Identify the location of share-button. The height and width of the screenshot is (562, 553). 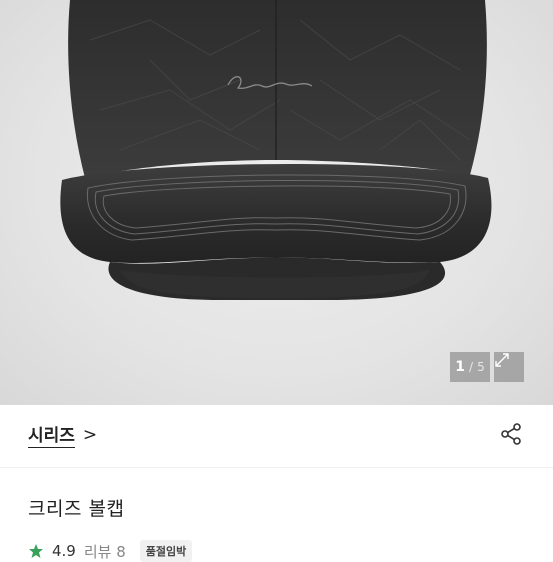
(511, 434).